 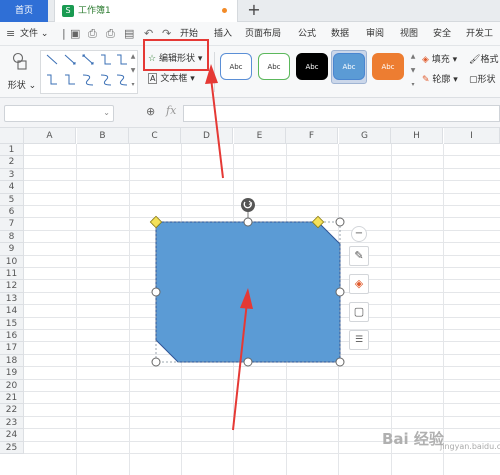 What do you see at coordinates (12, 136) in the screenshot?
I see `select-all-corner` at bounding box center [12, 136].